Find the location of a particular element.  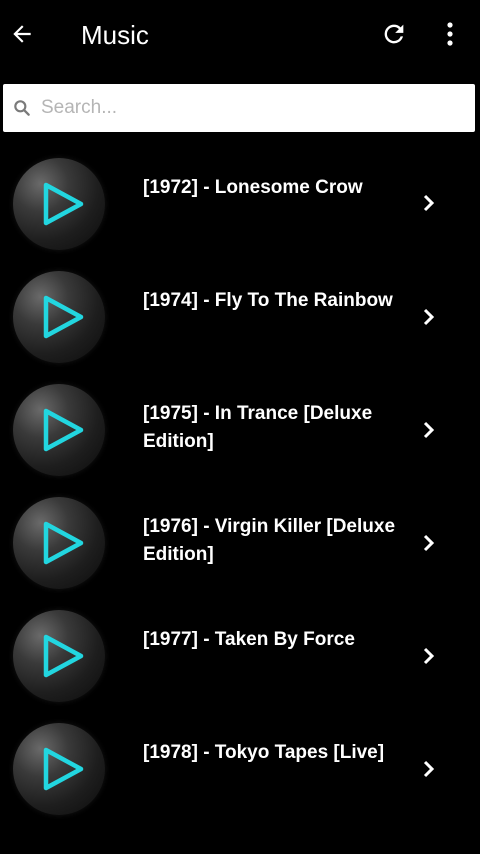

more-vertical-icon is located at coordinates (450, 34).